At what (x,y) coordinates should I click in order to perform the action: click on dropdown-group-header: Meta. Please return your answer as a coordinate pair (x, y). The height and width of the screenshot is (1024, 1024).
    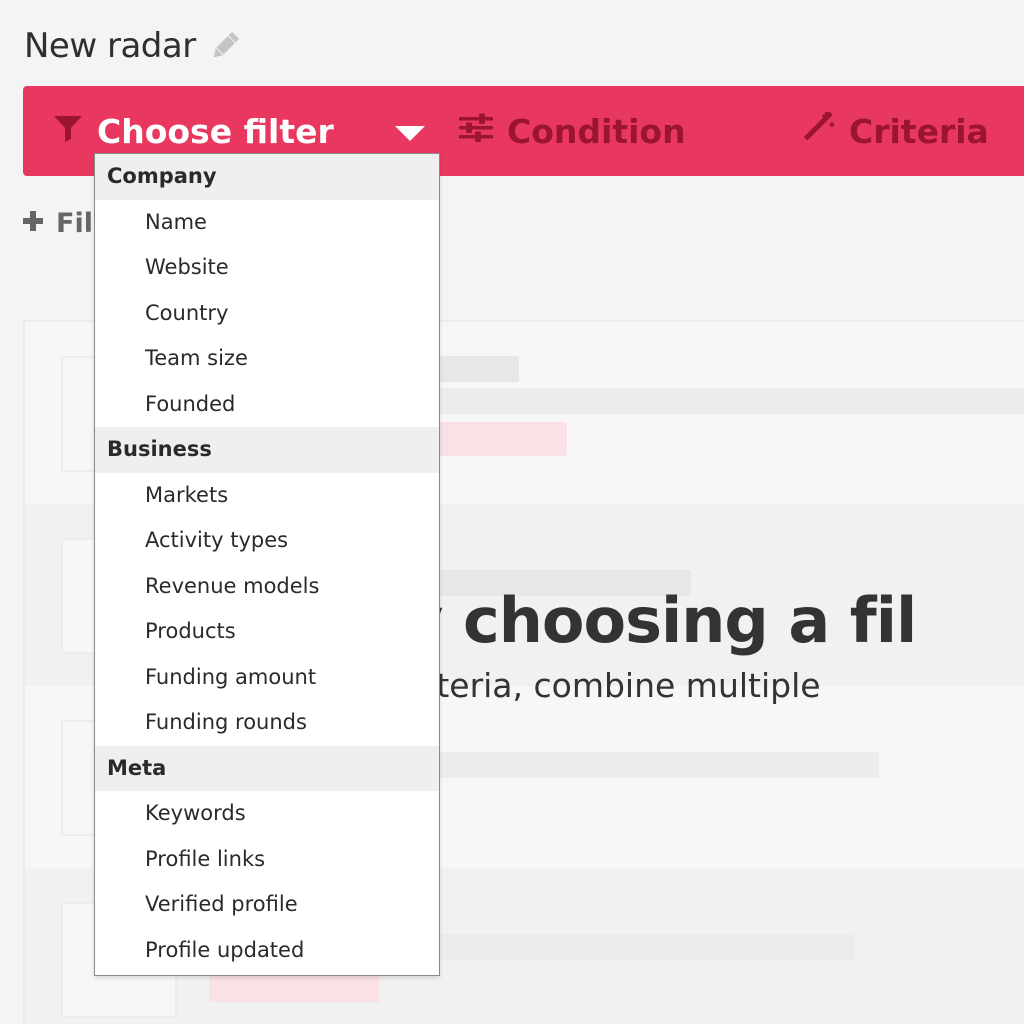
    Looking at the image, I should click on (267, 768).